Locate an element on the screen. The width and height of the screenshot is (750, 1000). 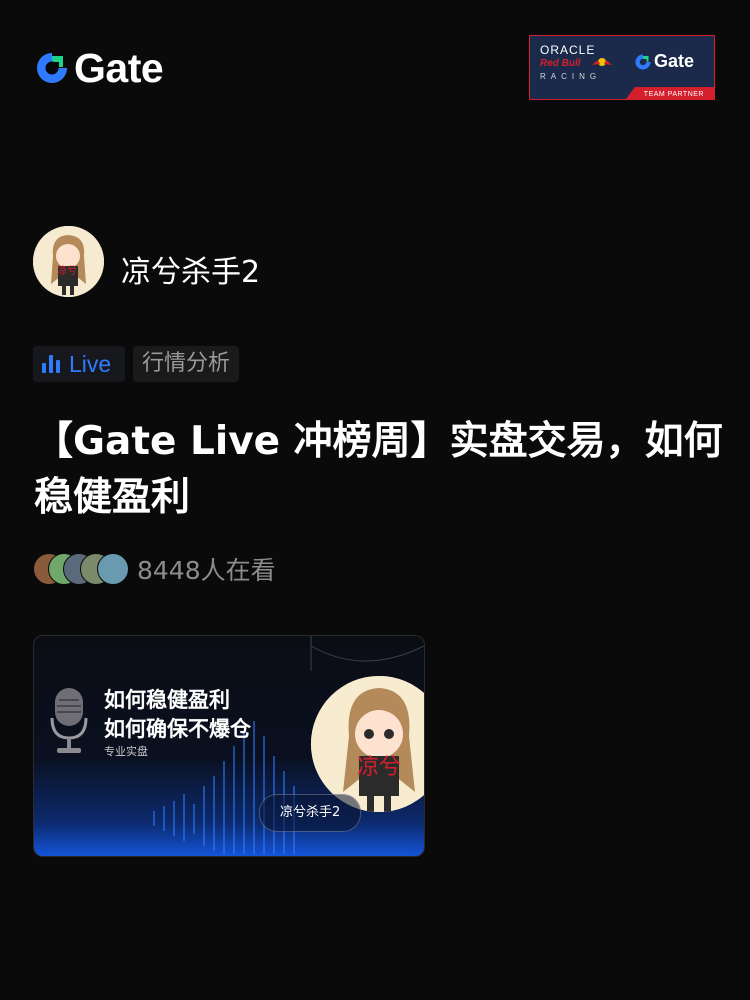
team-partner-badge: ORACLE Red Bull RACING Gate TEAM PARTNER is located at coordinates (622, 67).